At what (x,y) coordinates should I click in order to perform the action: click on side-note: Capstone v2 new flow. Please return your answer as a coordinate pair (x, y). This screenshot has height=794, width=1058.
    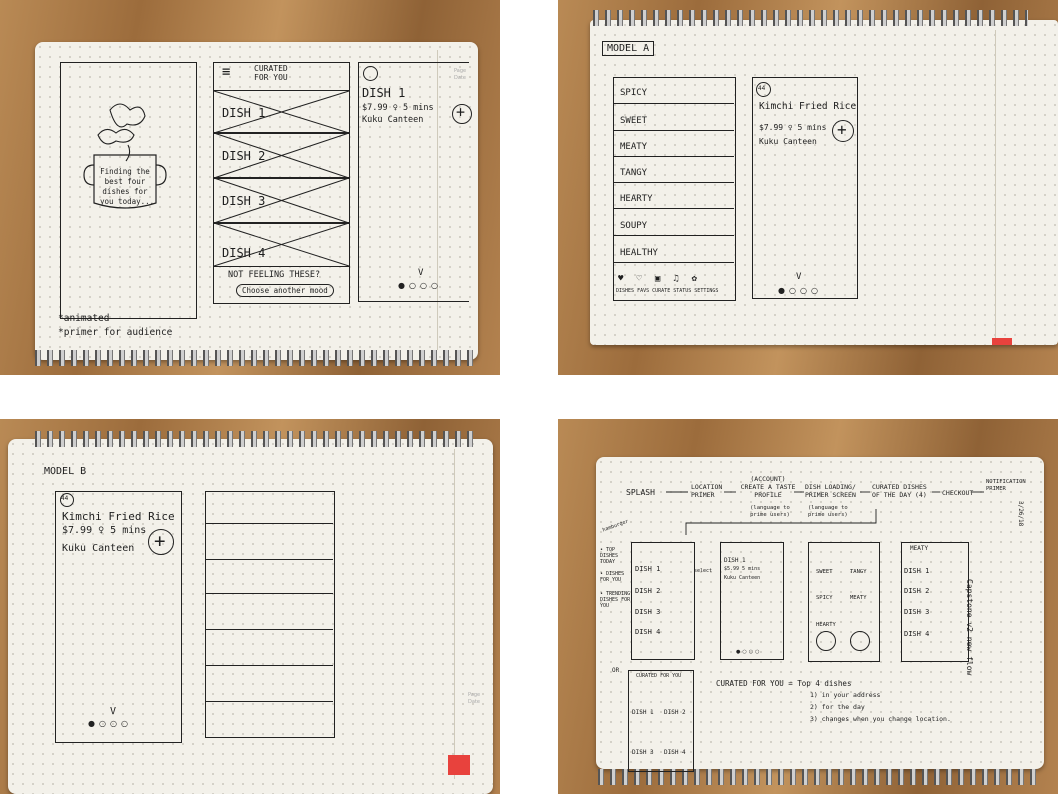
    Looking at the image, I should click on (969, 627).